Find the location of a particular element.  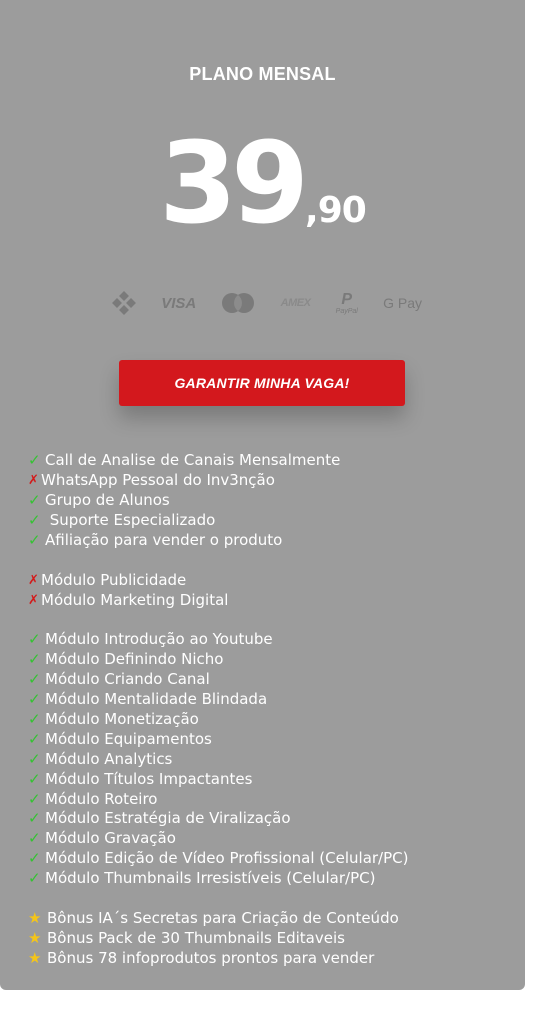

paypal-icon: P PayPal is located at coordinates (346, 302).